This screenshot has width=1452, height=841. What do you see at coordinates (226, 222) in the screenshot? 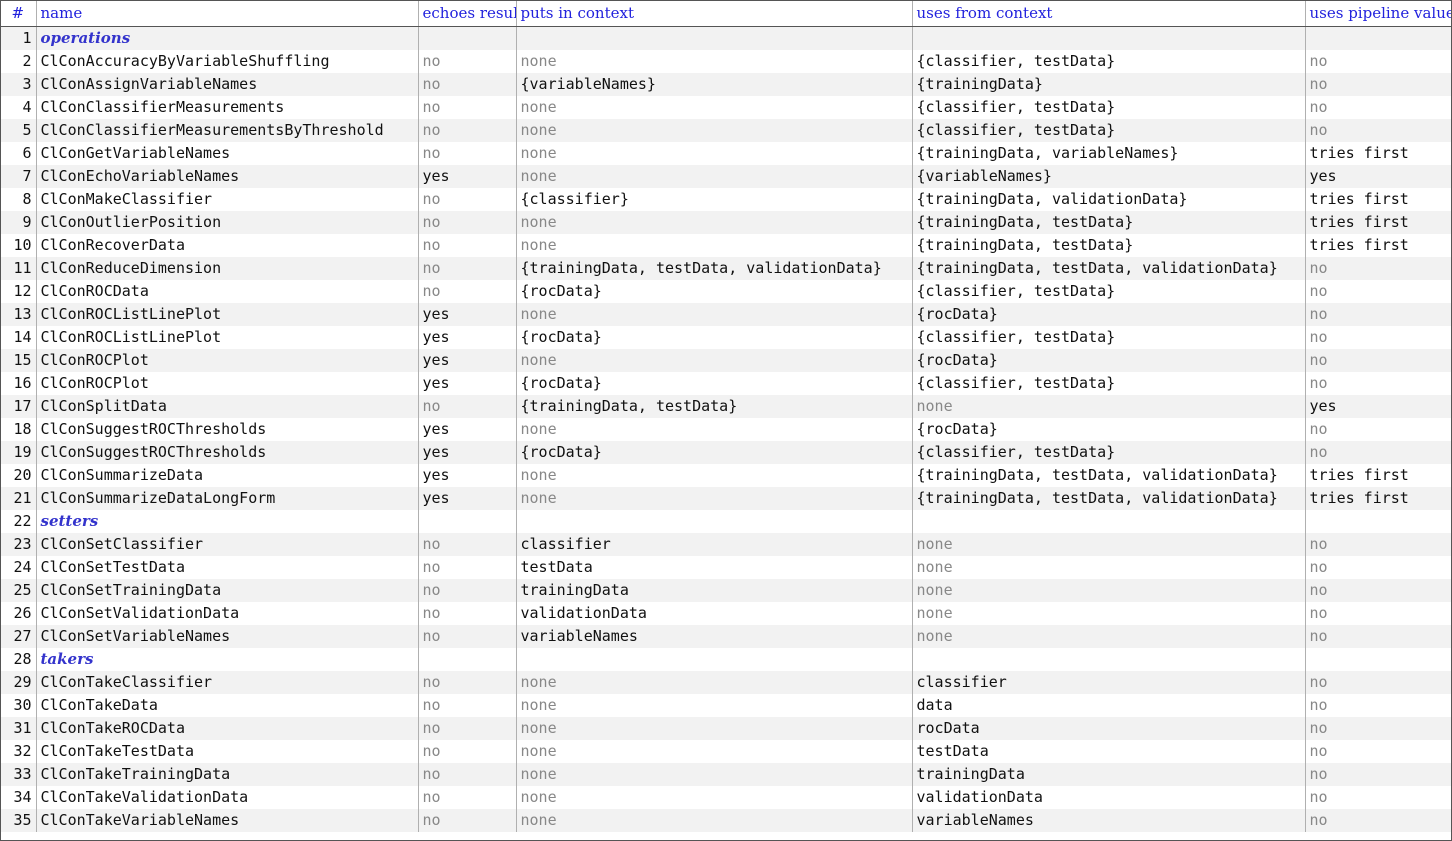
I see `cell-name: ClConOutlierPosition` at bounding box center [226, 222].